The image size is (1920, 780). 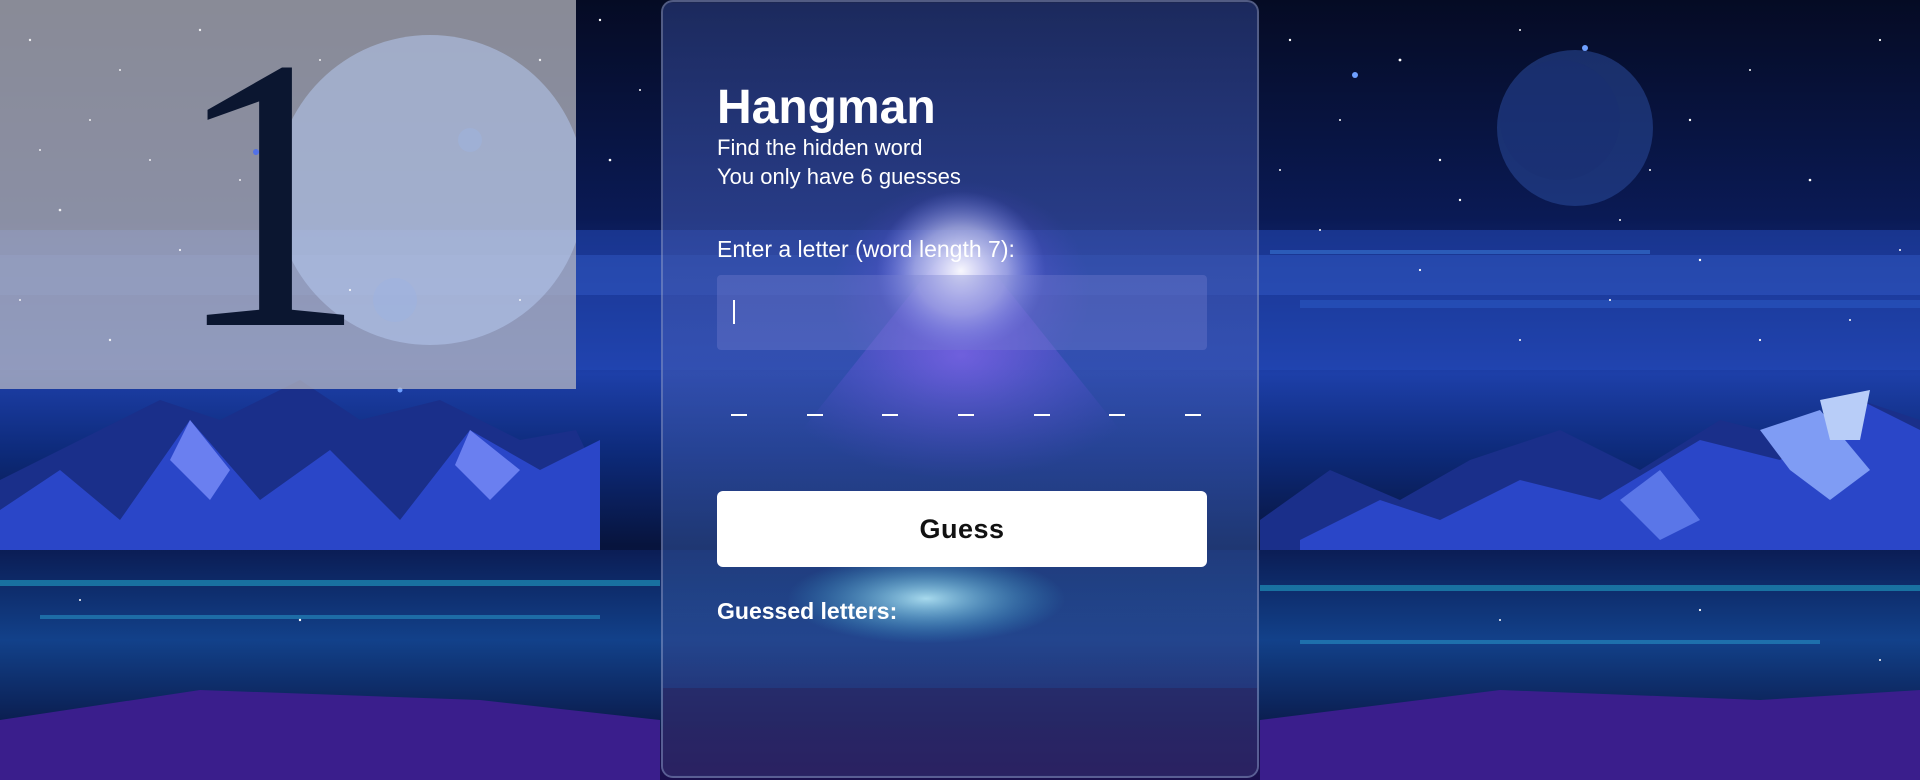 I want to click on hangman-drawing-panel: 1, so click(x=288, y=194).